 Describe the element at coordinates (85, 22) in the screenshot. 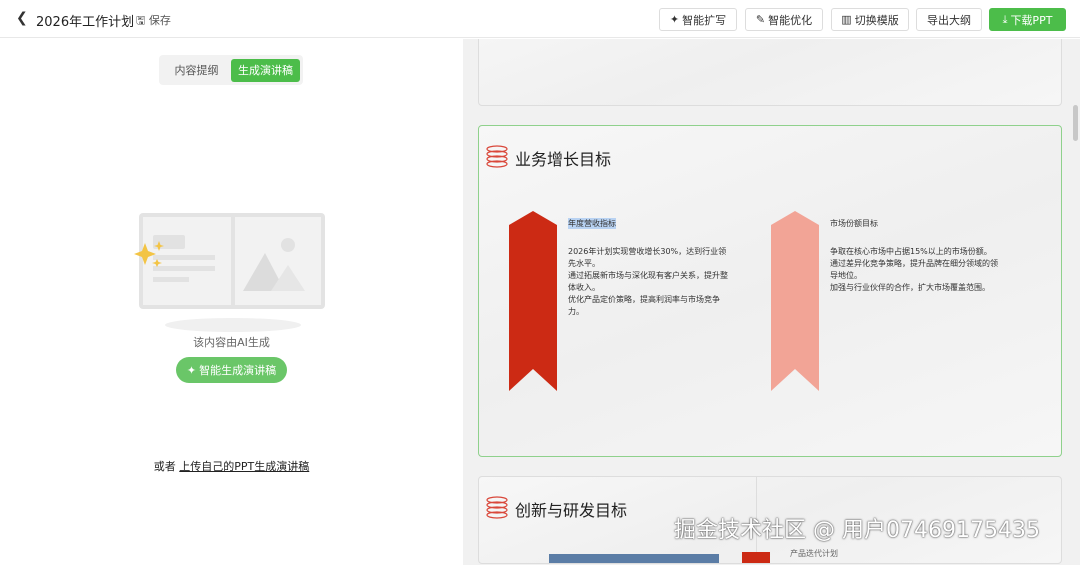

I see `document-title: 2026年工作计划` at that location.